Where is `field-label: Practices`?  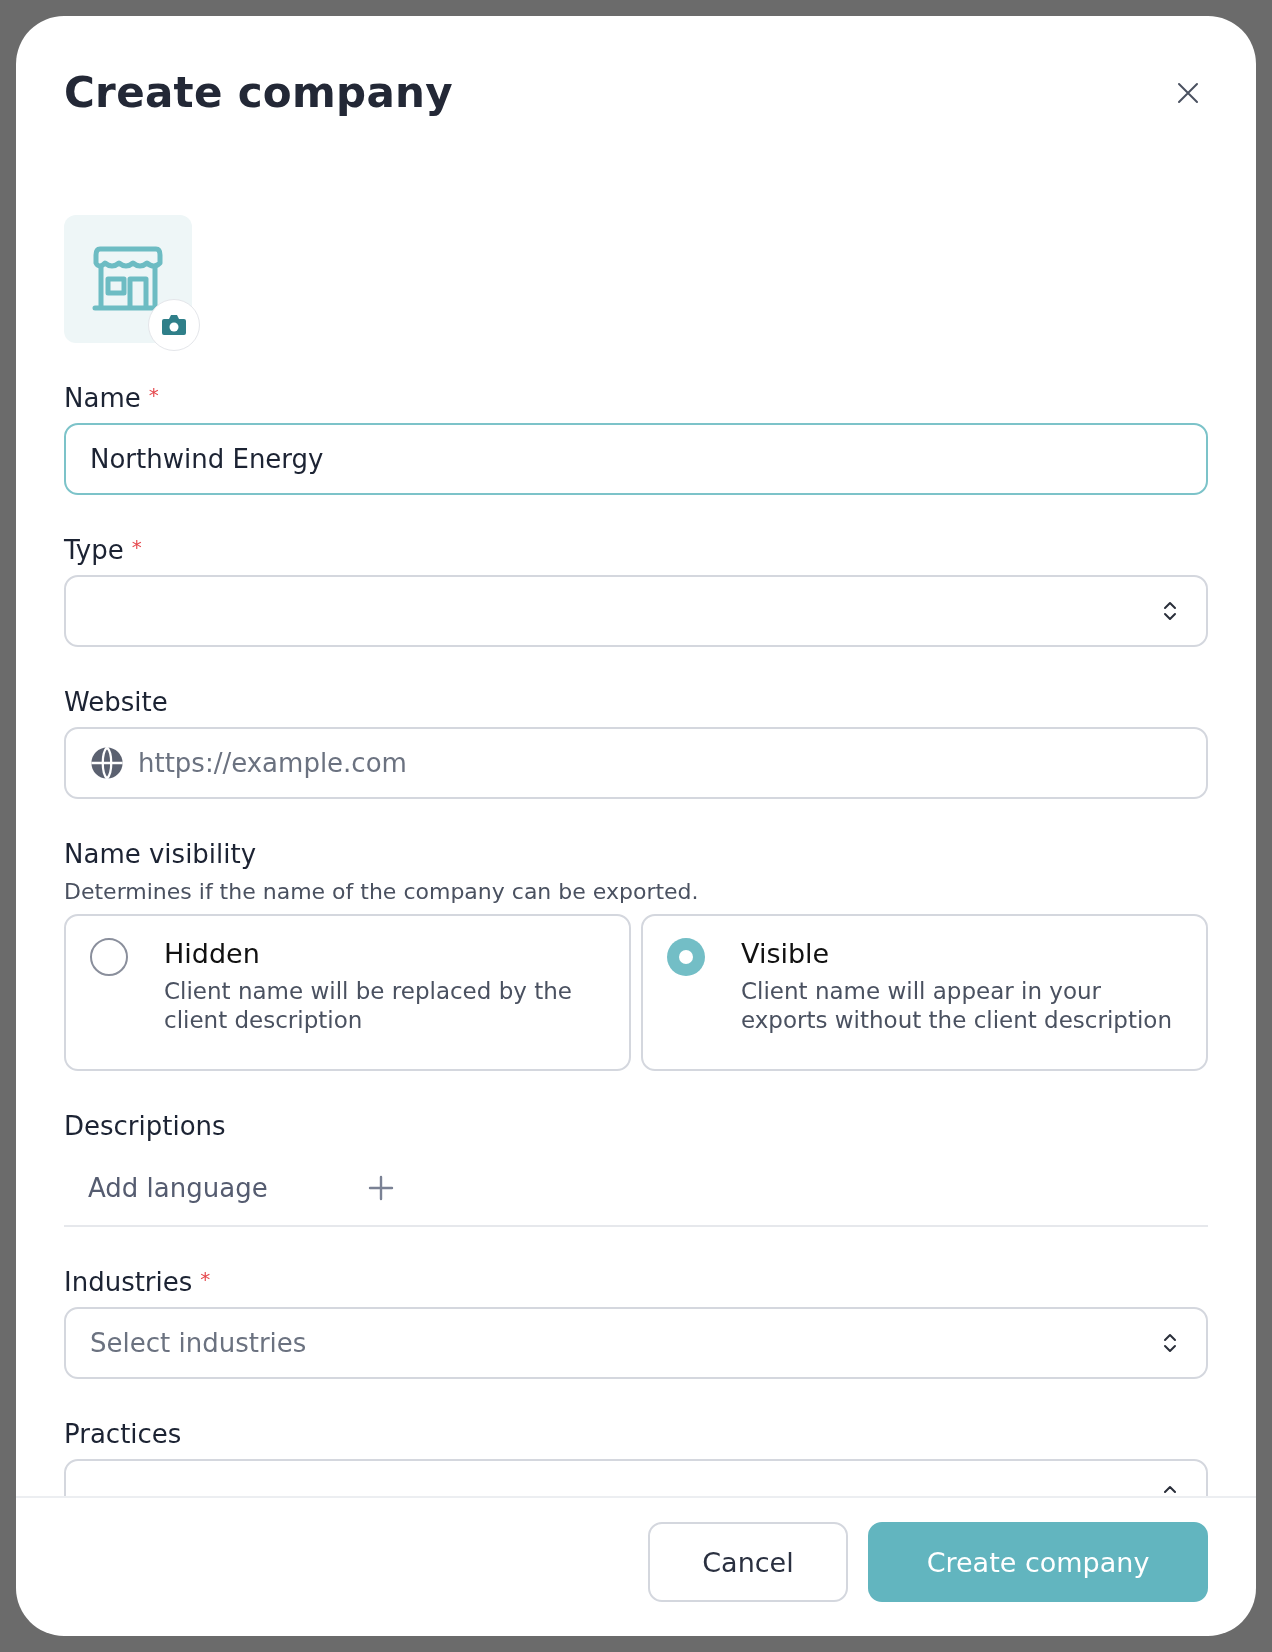
field-label: Practices is located at coordinates (123, 1434).